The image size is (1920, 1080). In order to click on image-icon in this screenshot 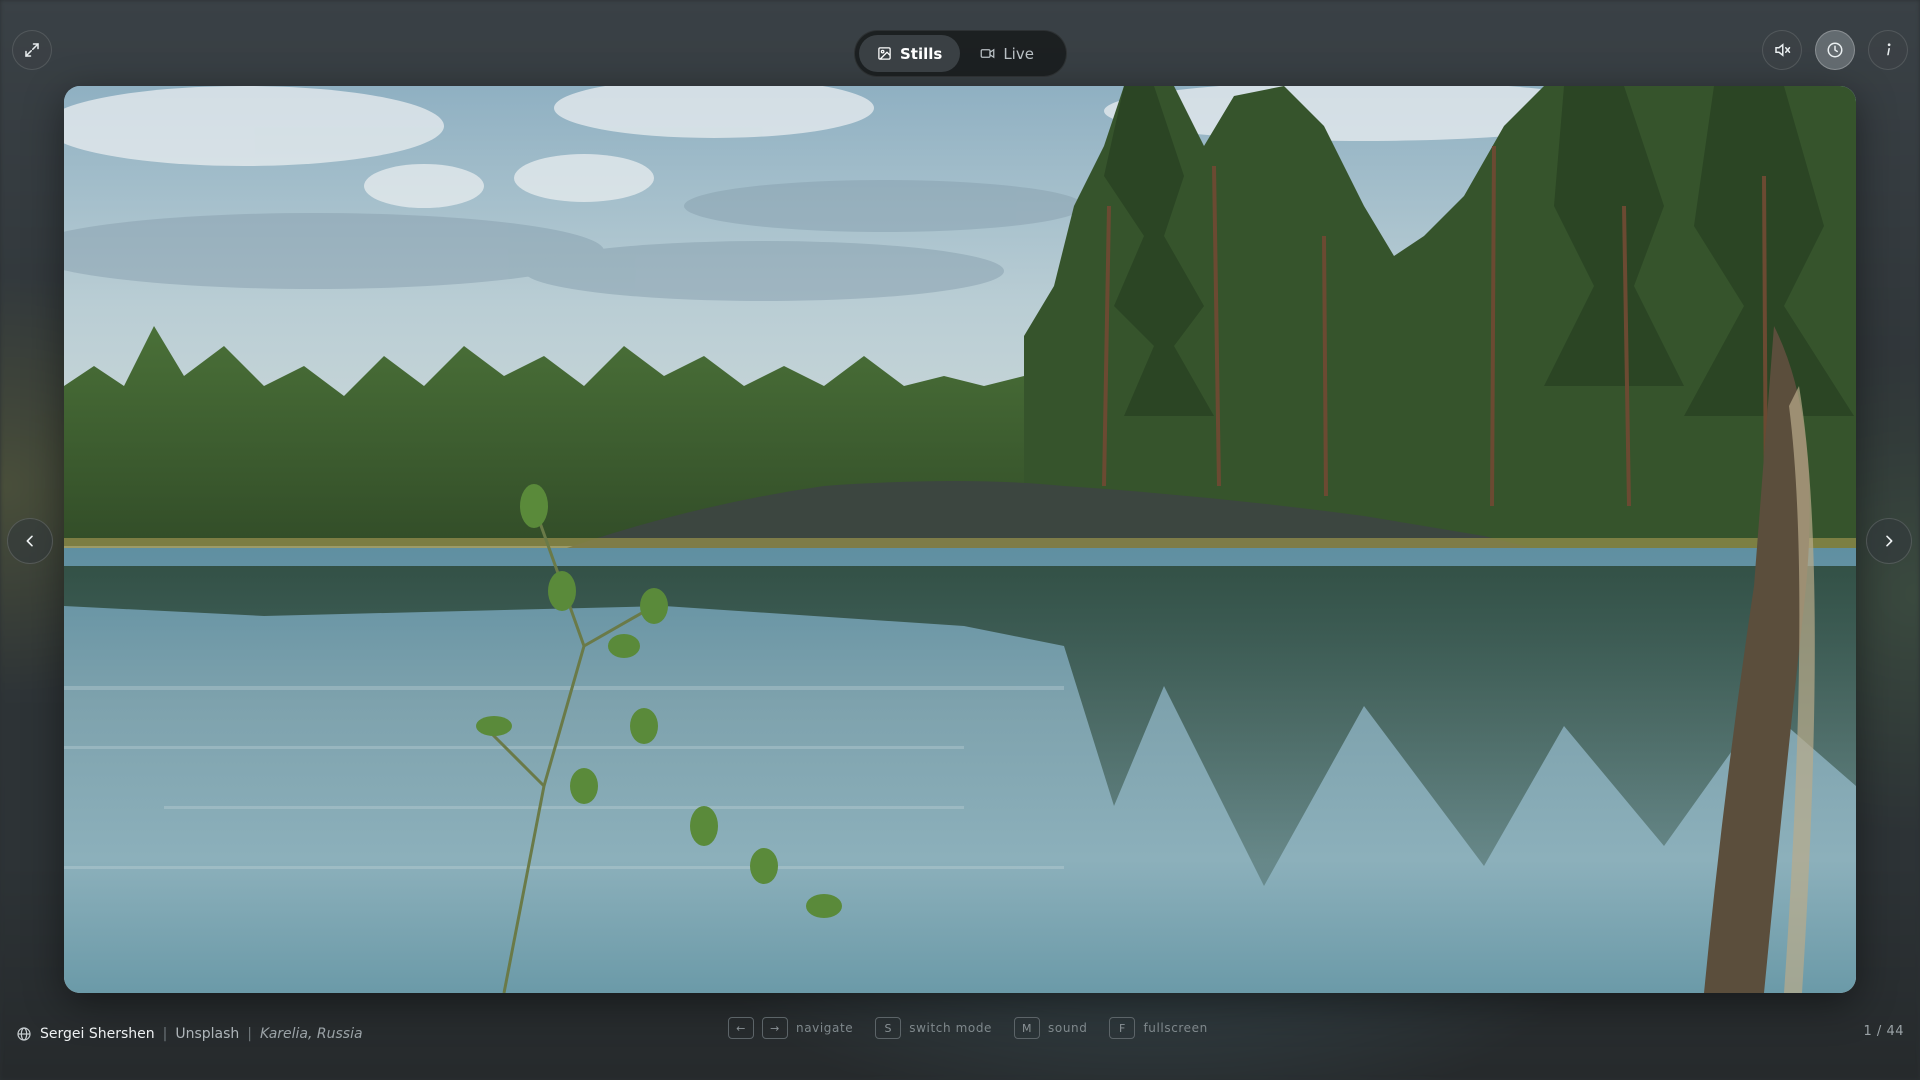, I will do `click(884, 53)`.